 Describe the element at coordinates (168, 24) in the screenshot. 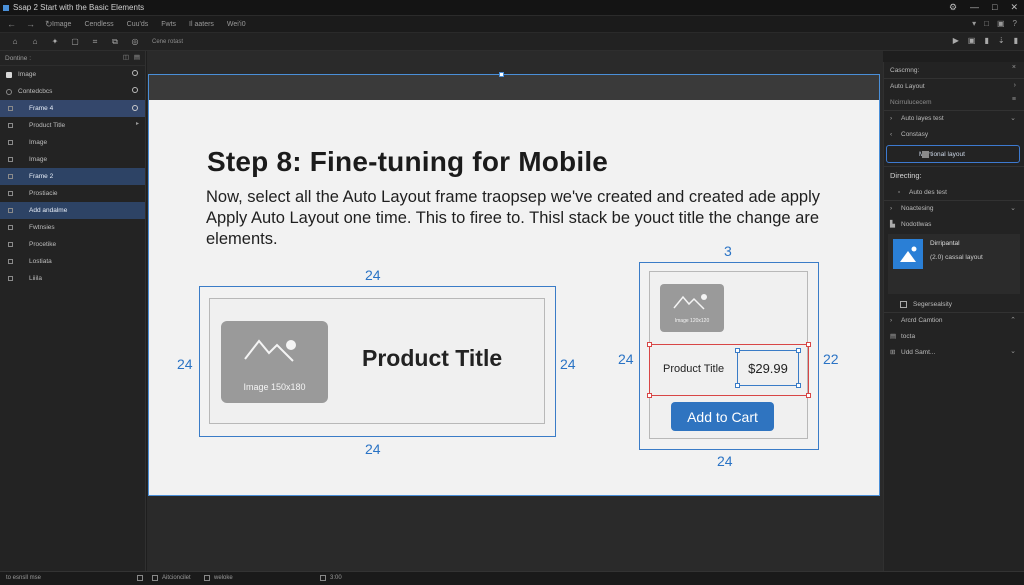

I see `menu-fwts: Fwts` at that location.